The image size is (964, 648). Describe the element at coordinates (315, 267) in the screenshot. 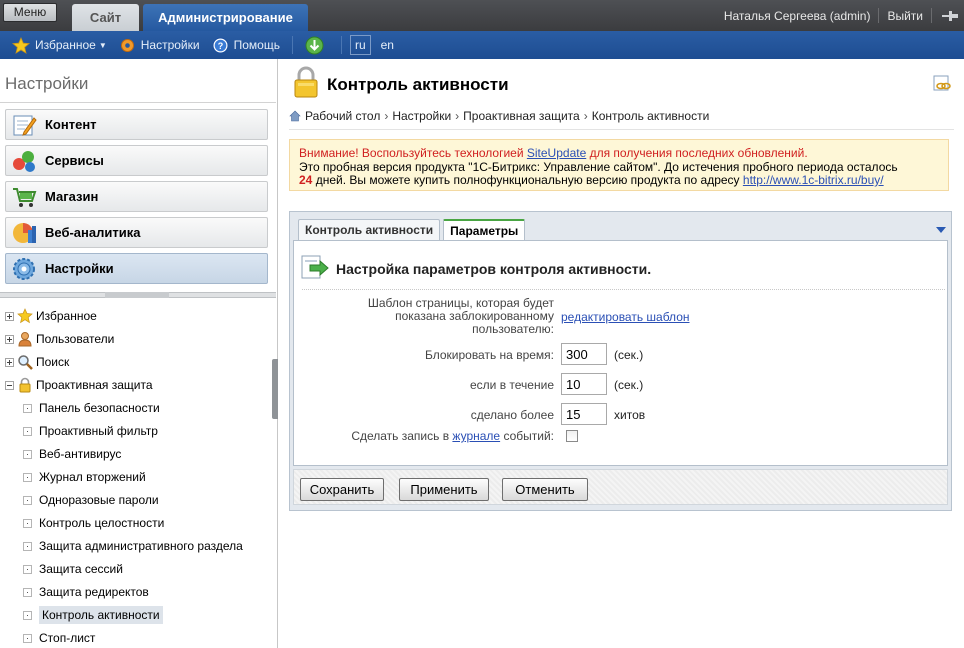

I see `section-arrow-icon` at that location.